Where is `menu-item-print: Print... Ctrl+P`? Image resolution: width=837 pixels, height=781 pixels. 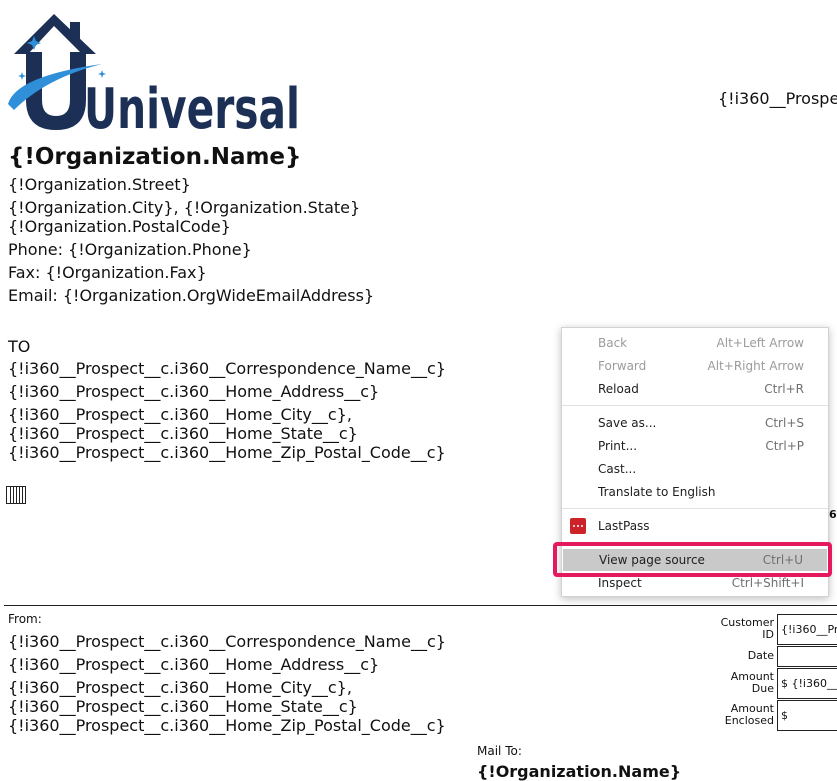 menu-item-print: Print... Ctrl+P is located at coordinates (695, 446).